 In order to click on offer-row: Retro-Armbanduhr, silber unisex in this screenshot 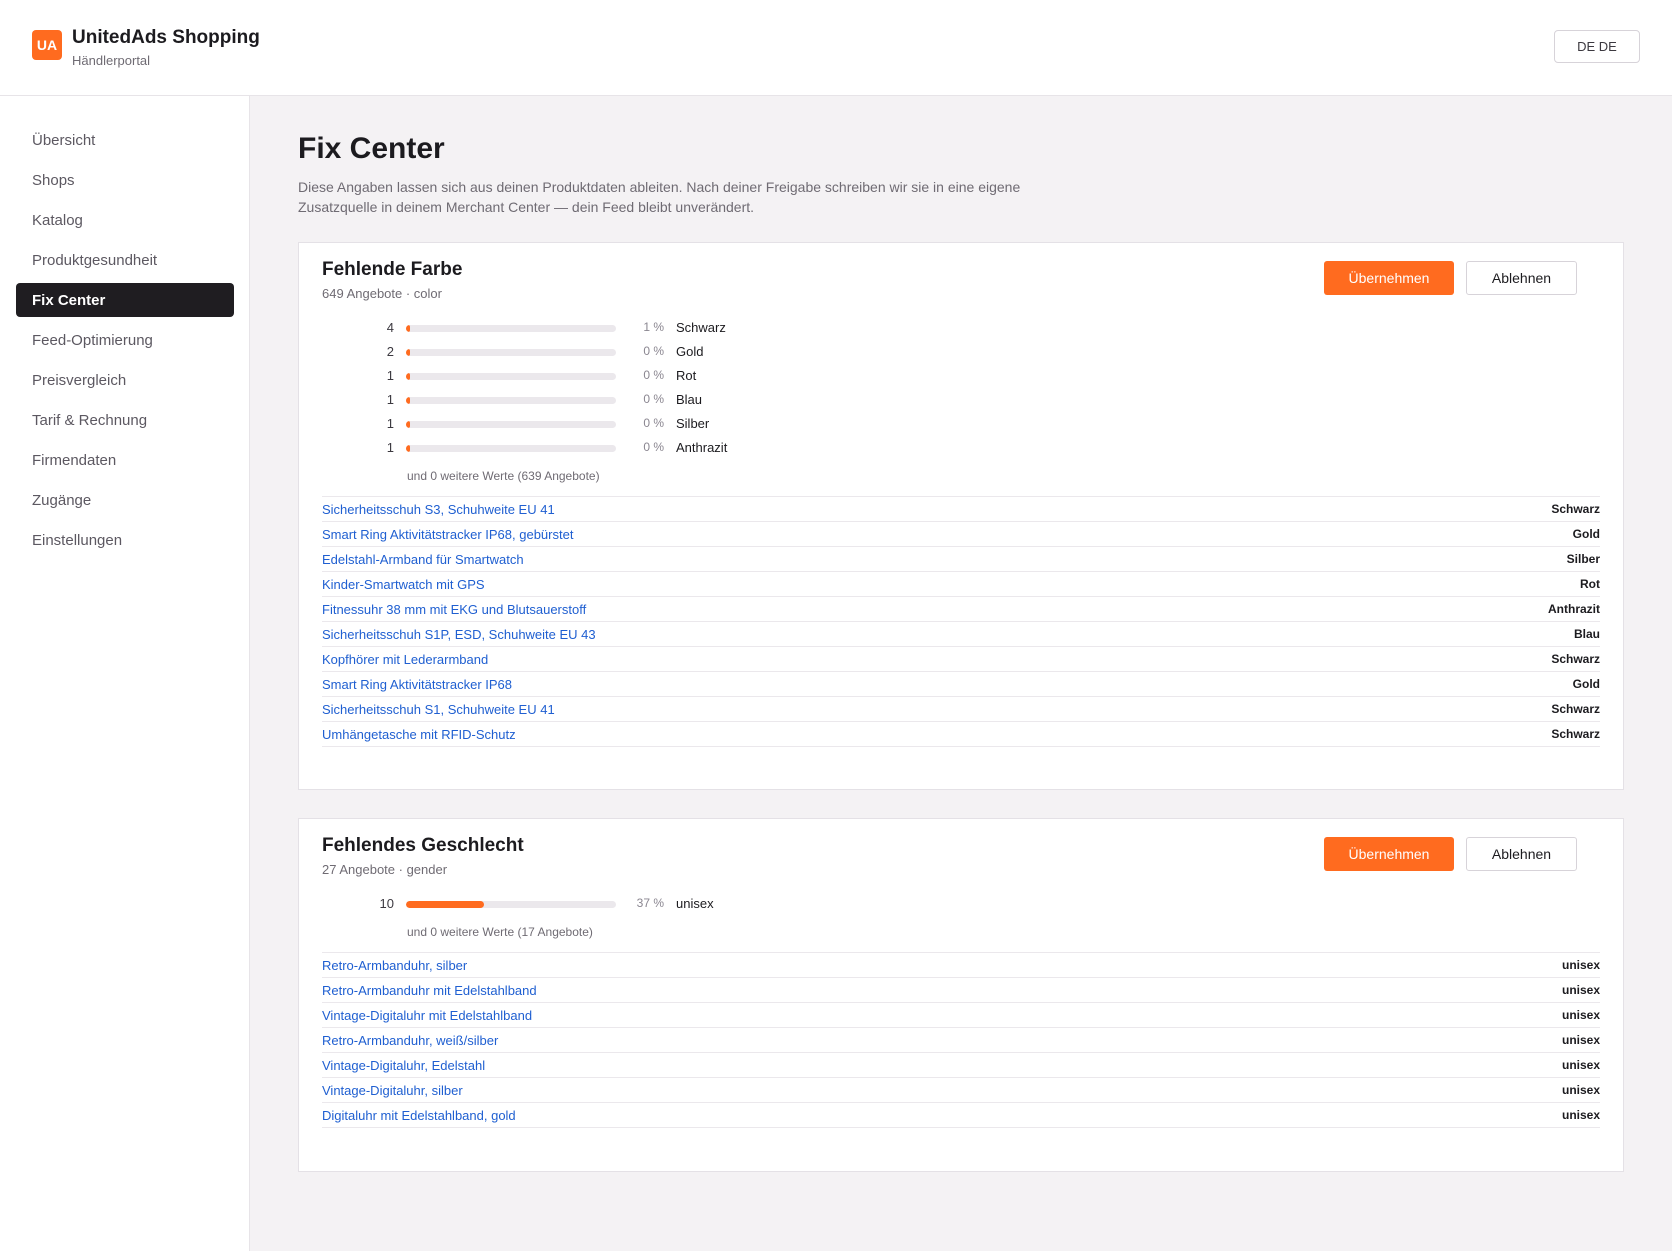, I will do `click(961, 965)`.